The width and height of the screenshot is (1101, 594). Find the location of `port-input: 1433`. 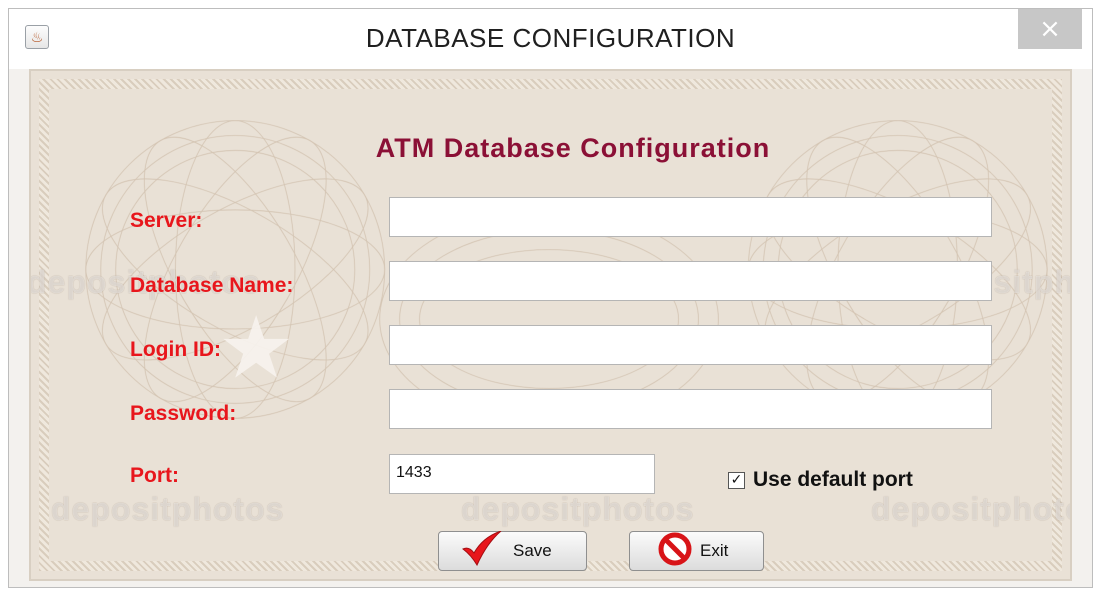

port-input: 1433 is located at coordinates (522, 474).